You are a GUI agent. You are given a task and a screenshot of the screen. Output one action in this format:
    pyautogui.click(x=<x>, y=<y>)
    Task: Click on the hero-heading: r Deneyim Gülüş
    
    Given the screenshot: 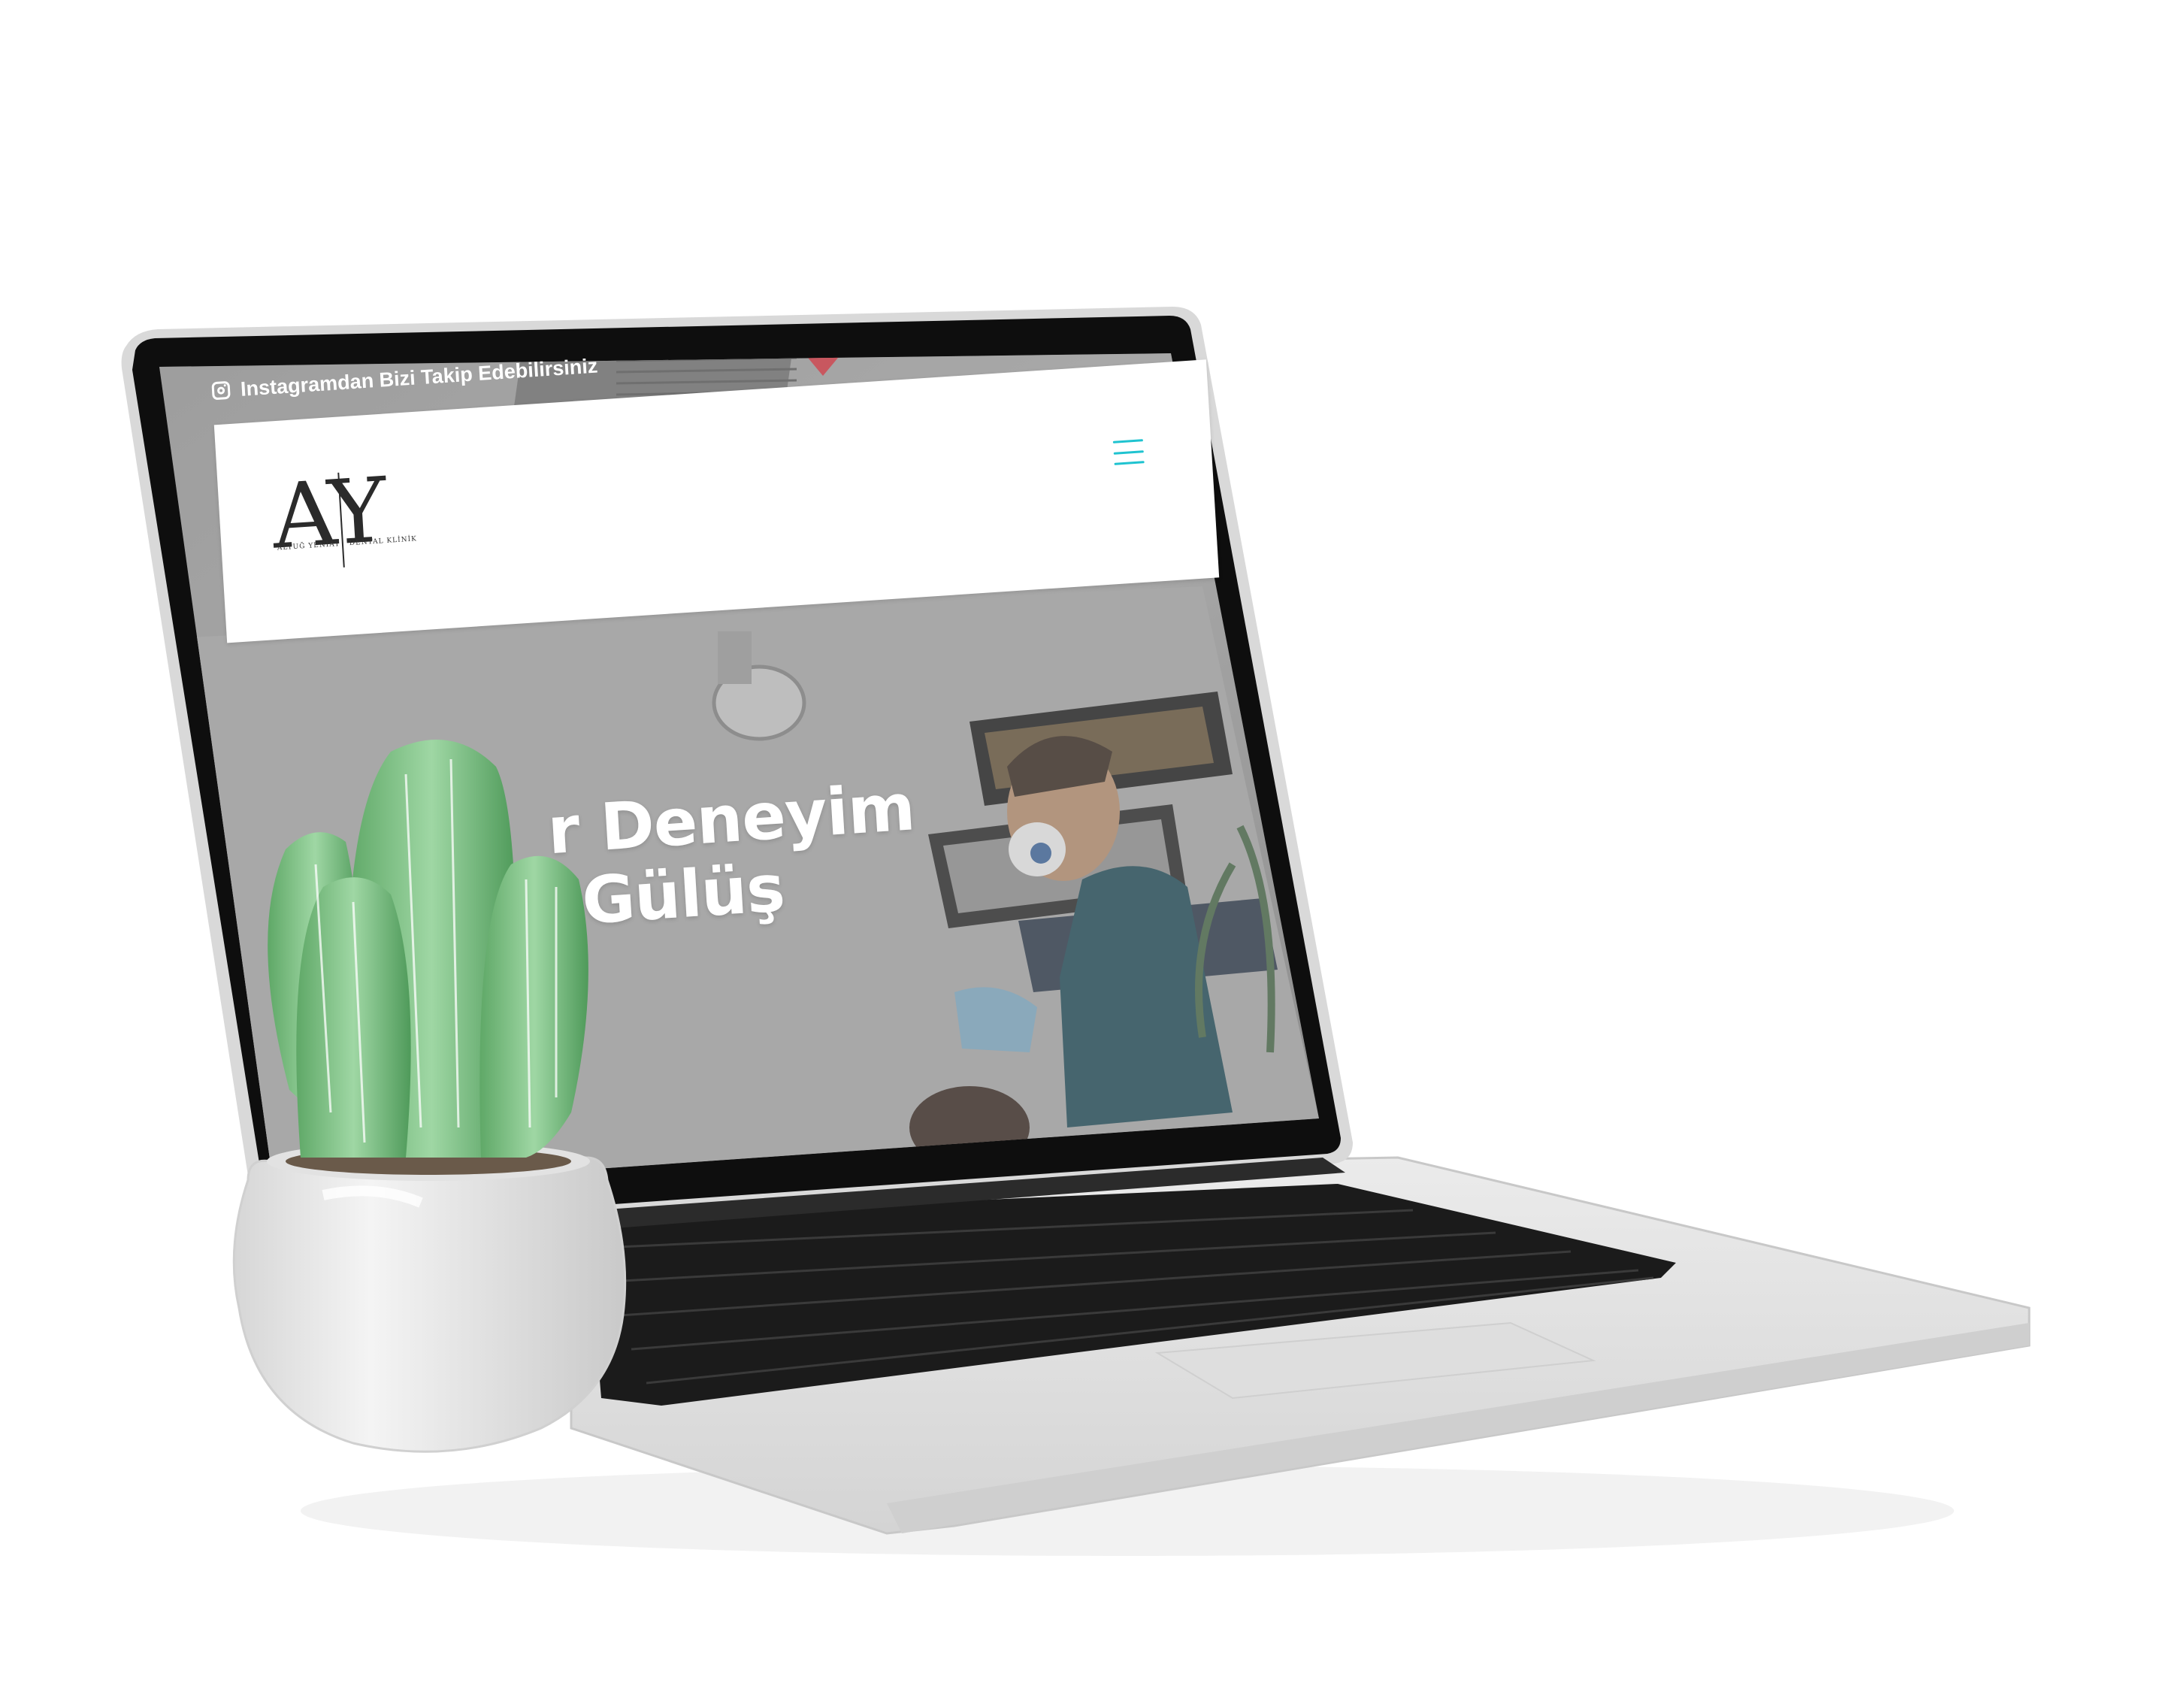 What is the action you would take?
    pyautogui.click(x=733, y=855)
    